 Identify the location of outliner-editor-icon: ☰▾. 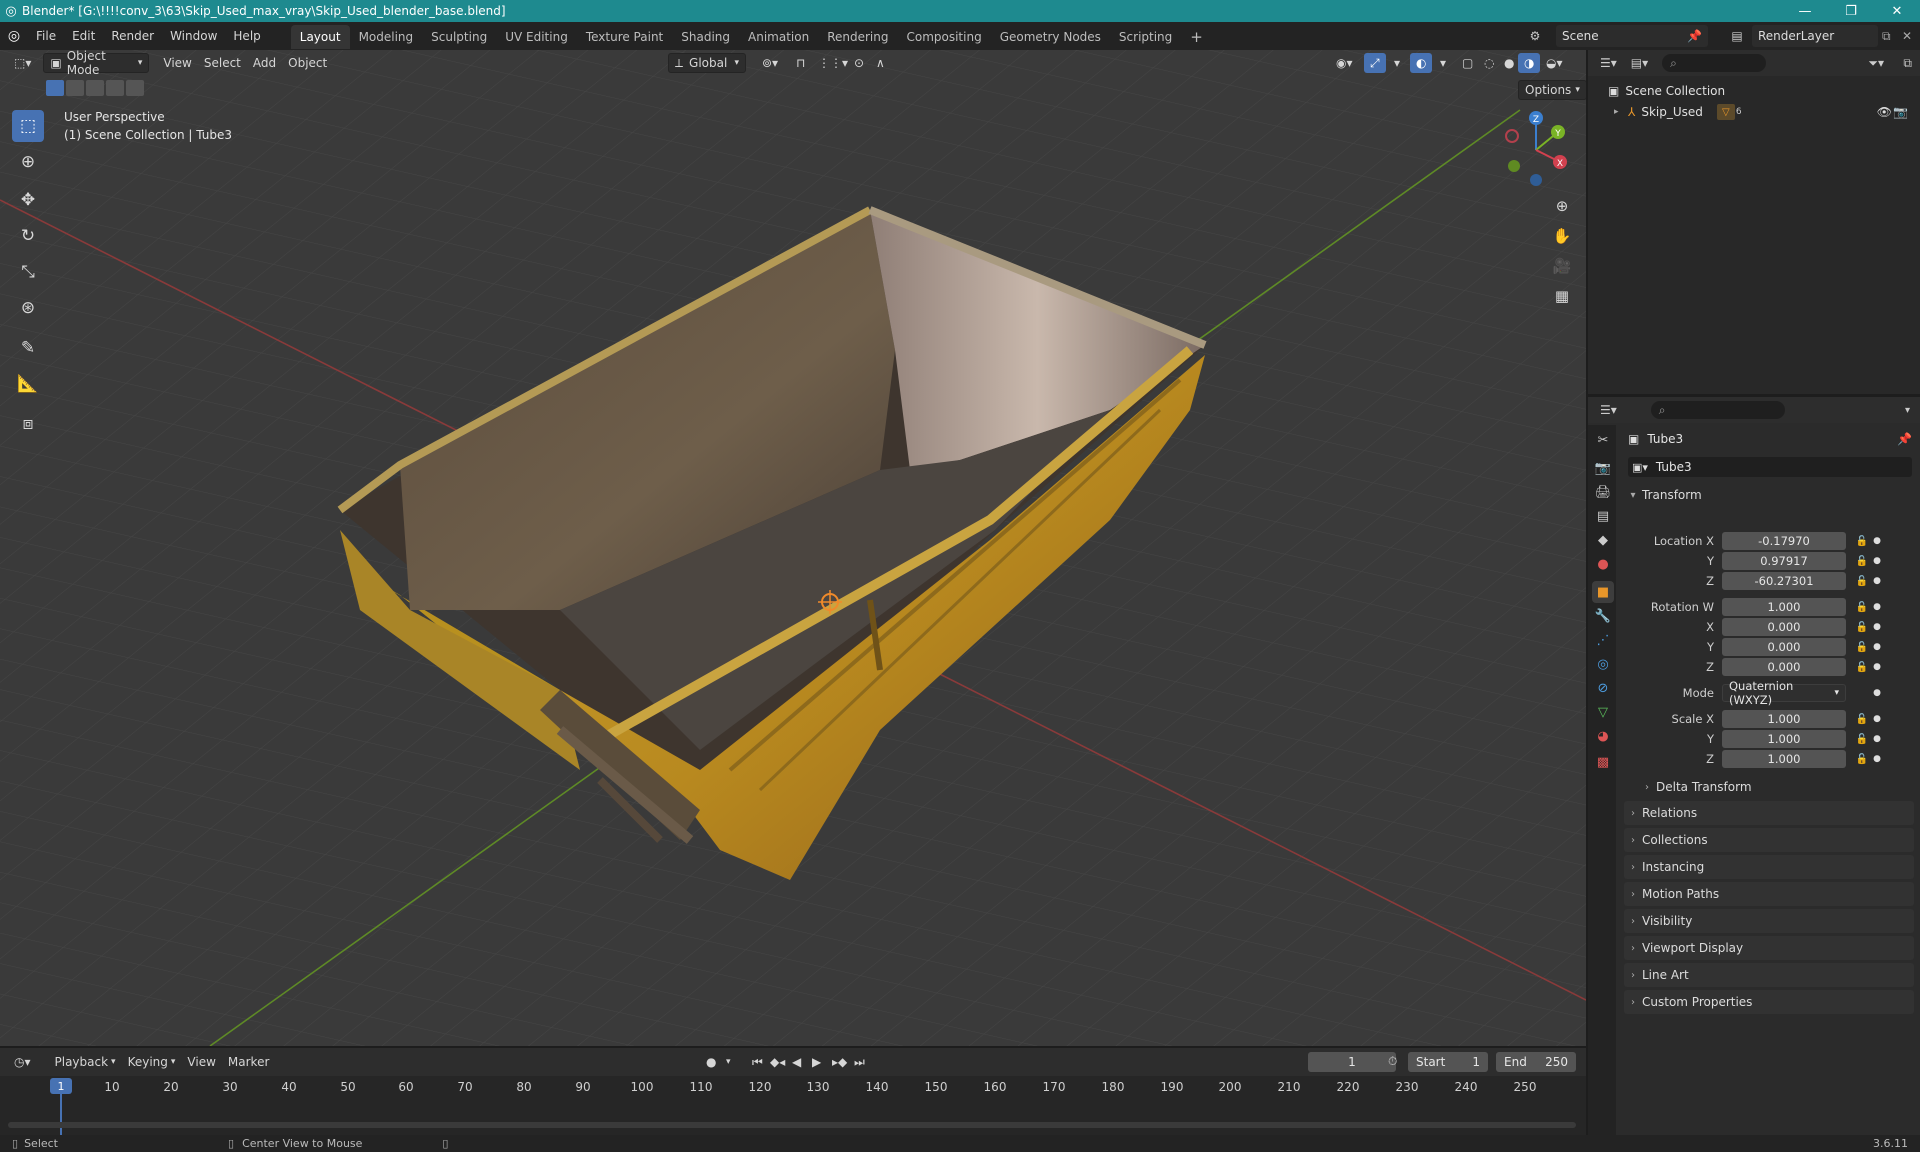
(1608, 63).